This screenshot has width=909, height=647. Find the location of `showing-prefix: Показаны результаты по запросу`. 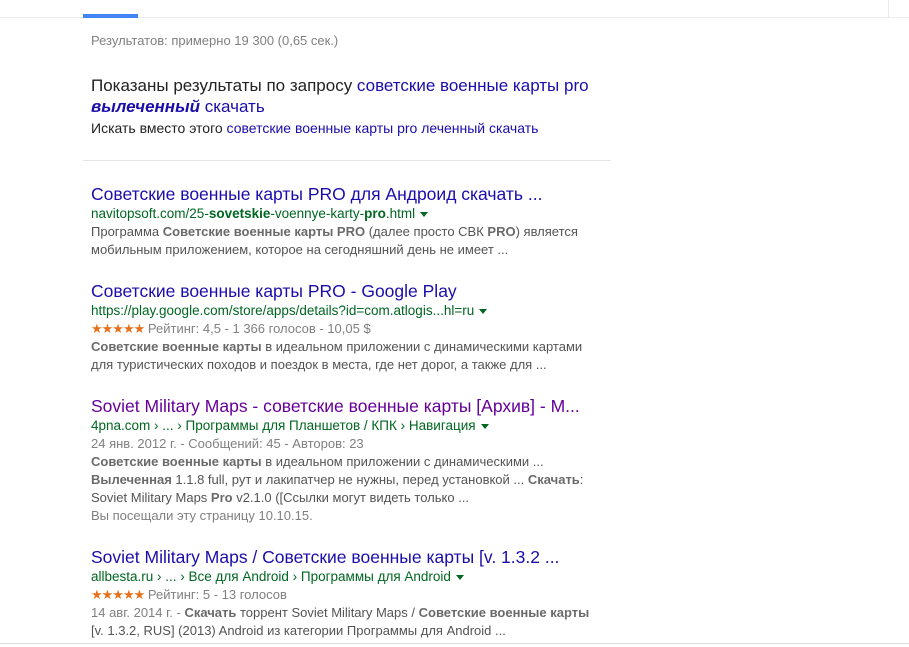

showing-prefix: Показаны результаты по запросу is located at coordinates (224, 85).